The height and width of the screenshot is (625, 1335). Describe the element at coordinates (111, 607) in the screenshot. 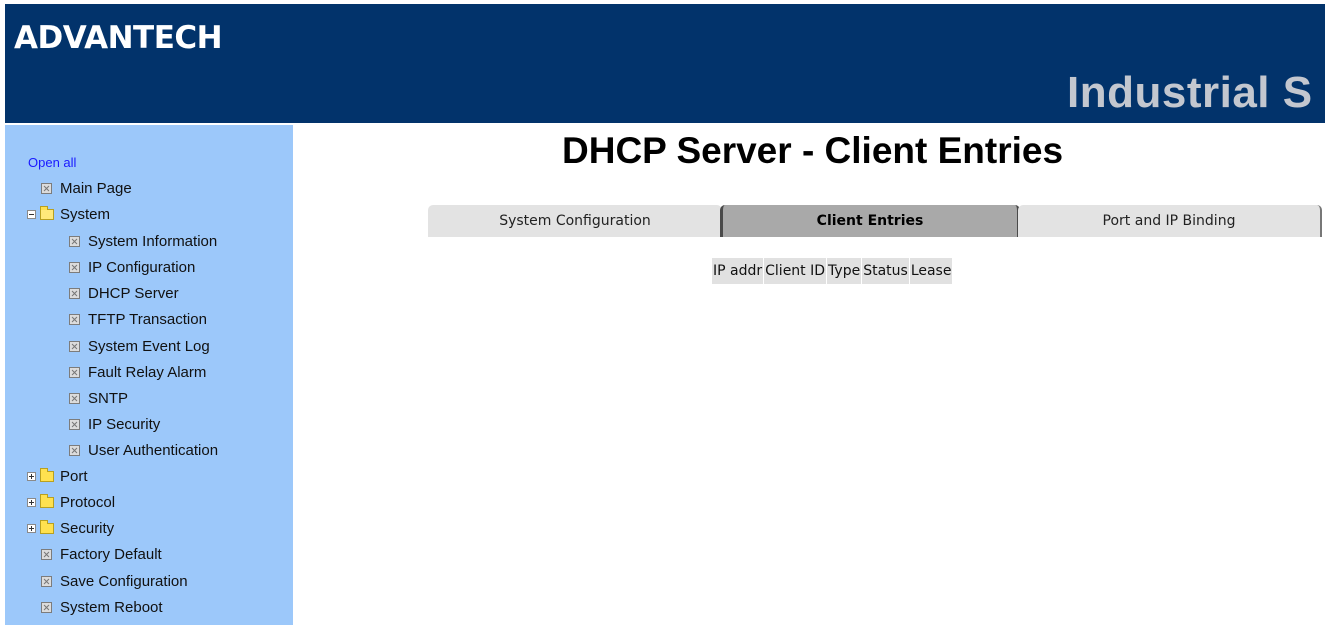

I see `sidebar-item-label: System Reboot` at that location.